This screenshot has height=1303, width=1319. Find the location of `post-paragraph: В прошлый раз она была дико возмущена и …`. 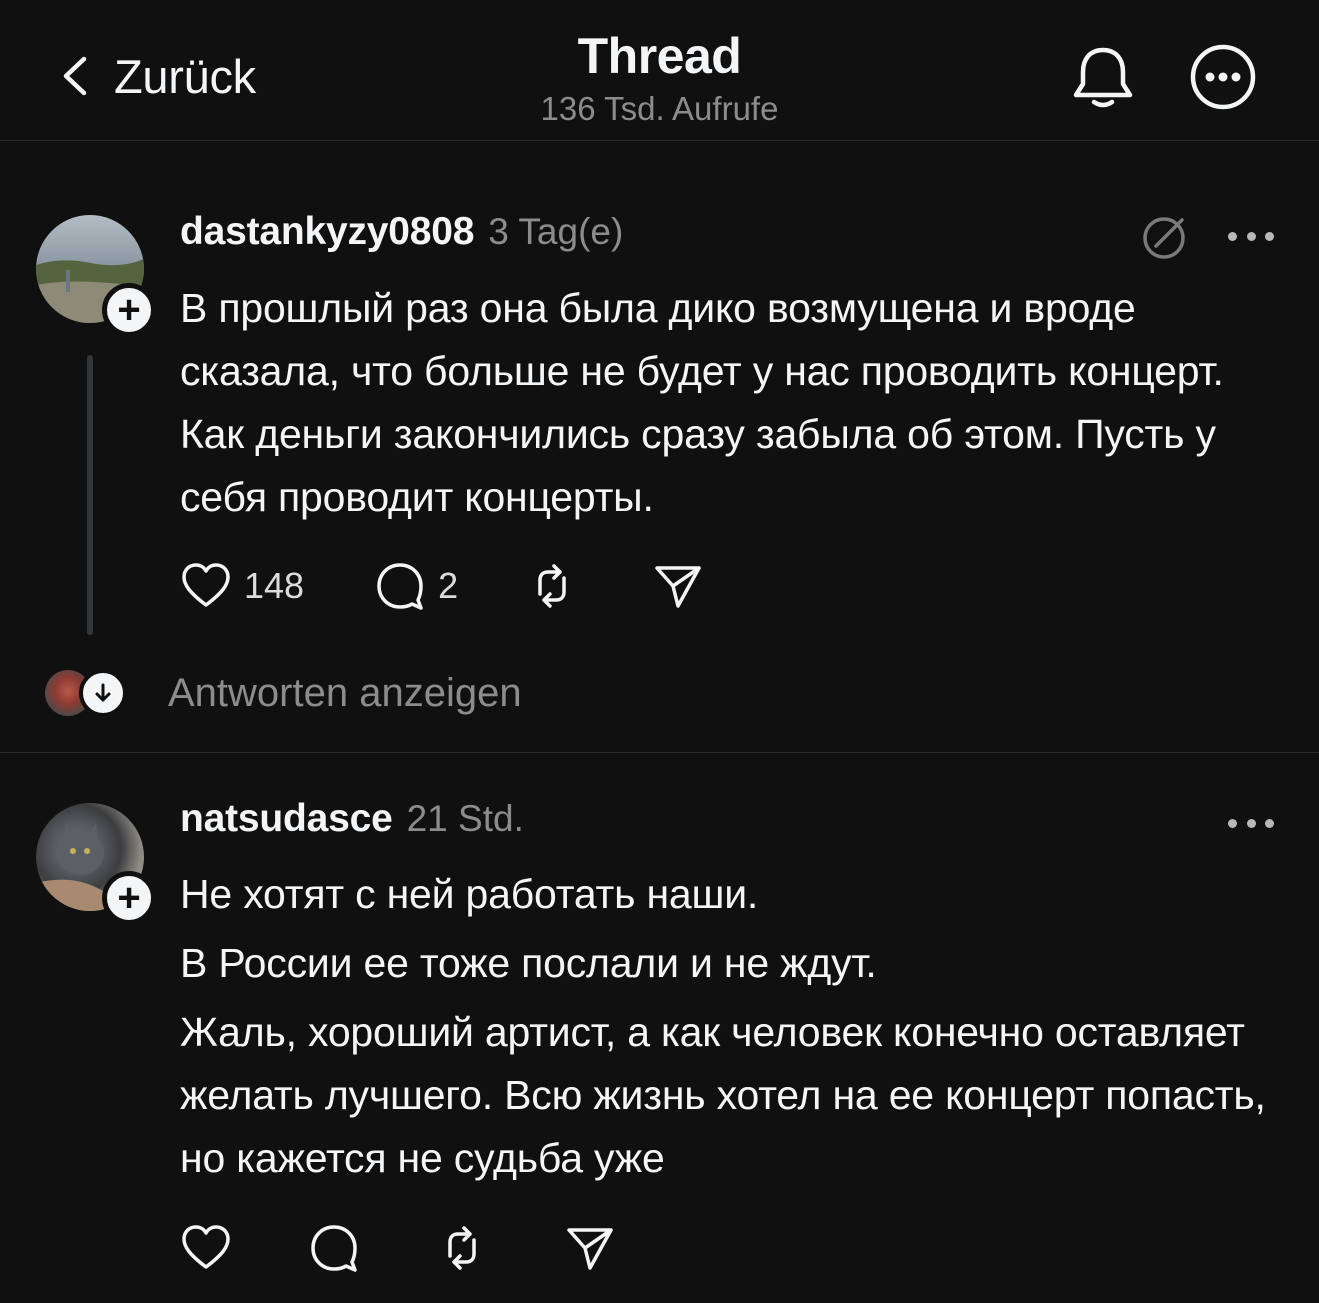

post-paragraph: В прошлый раз она была дико возмущена и … is located at coordinates (702, 402).